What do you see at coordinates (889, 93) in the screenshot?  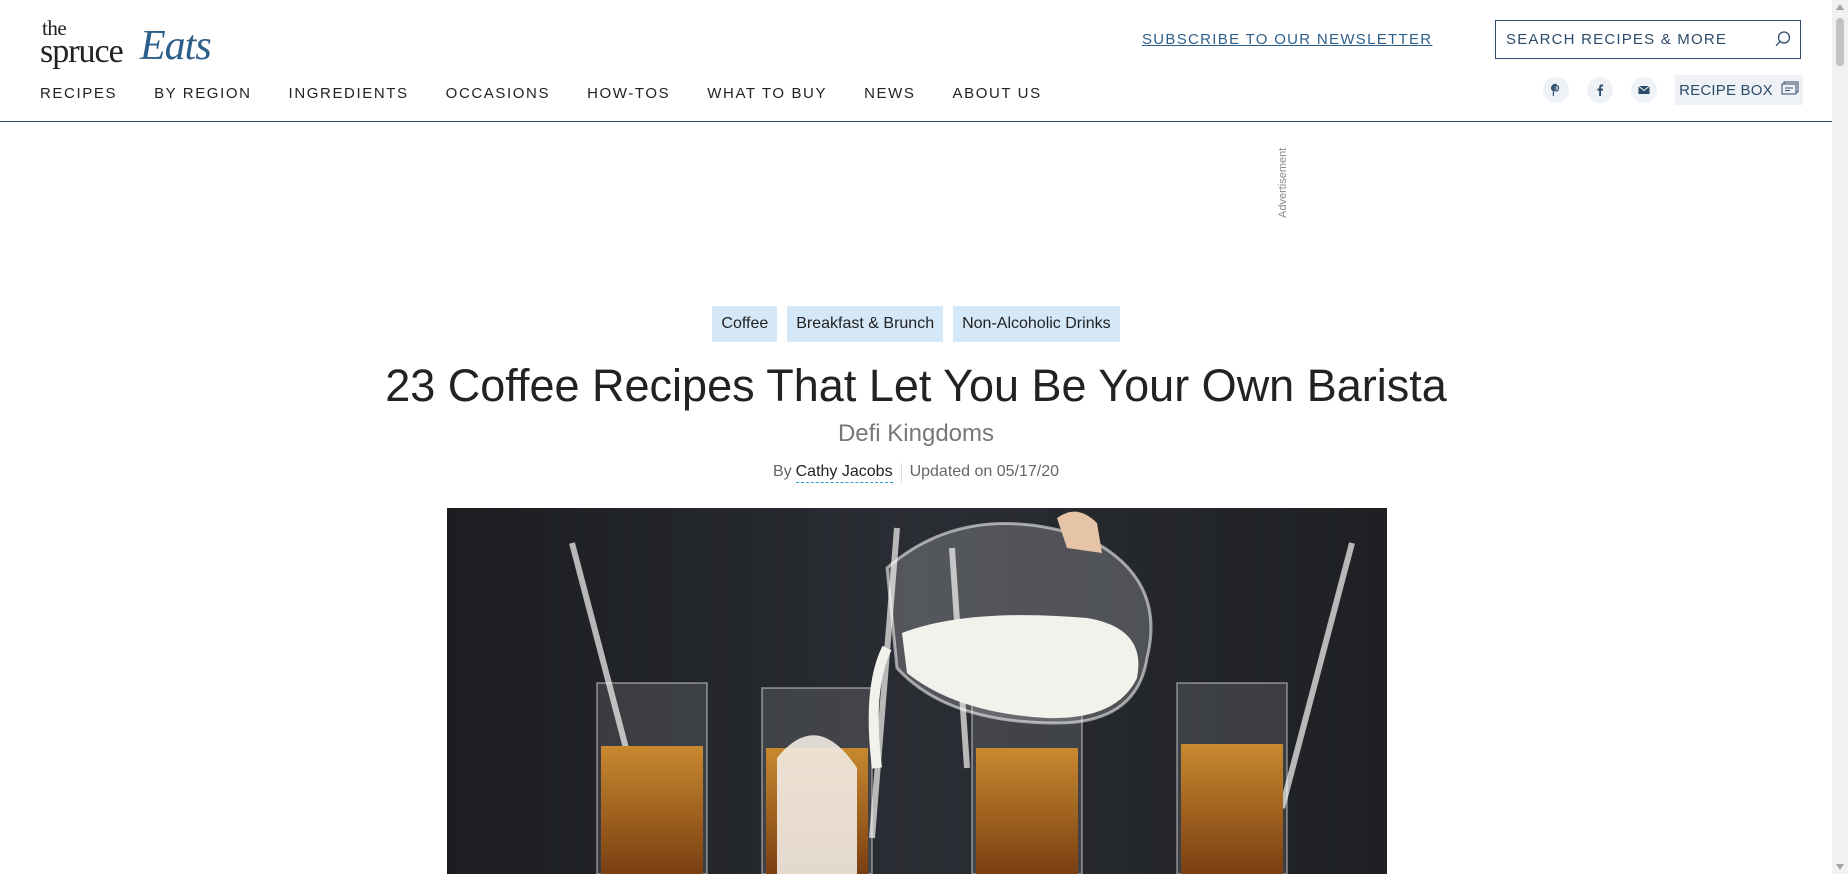 I see `nav-item-news: NEWS` at bounding box center [889, 93].